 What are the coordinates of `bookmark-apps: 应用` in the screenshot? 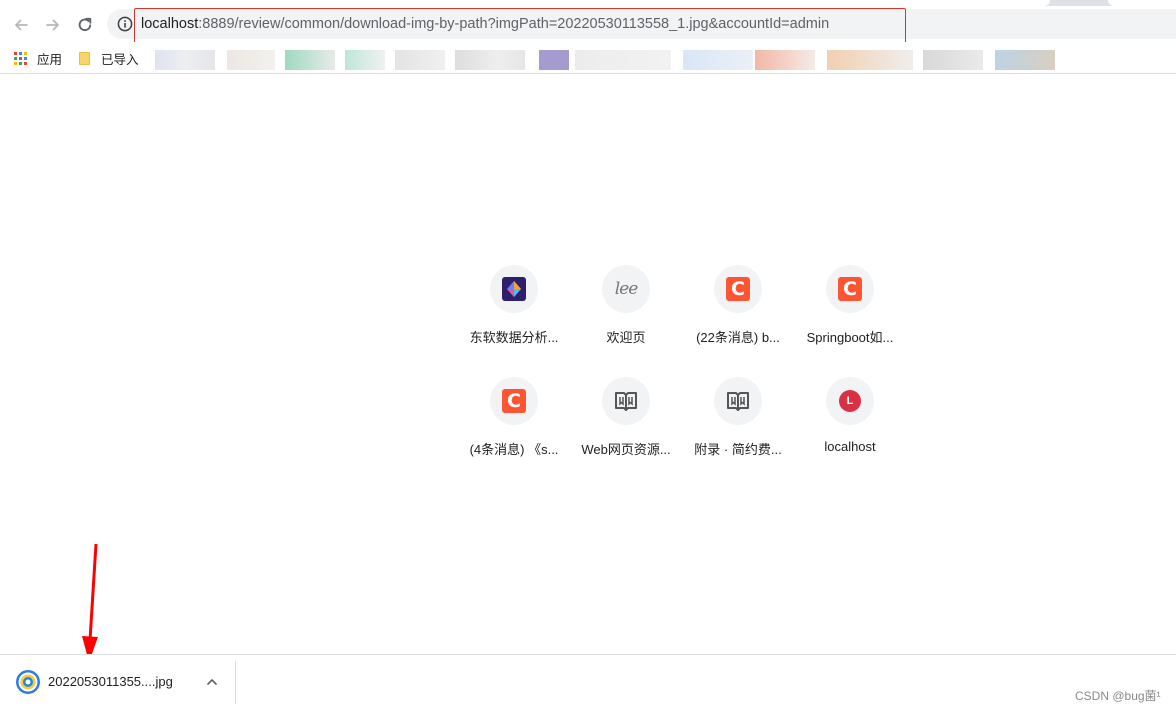 It's located at (38, 58).